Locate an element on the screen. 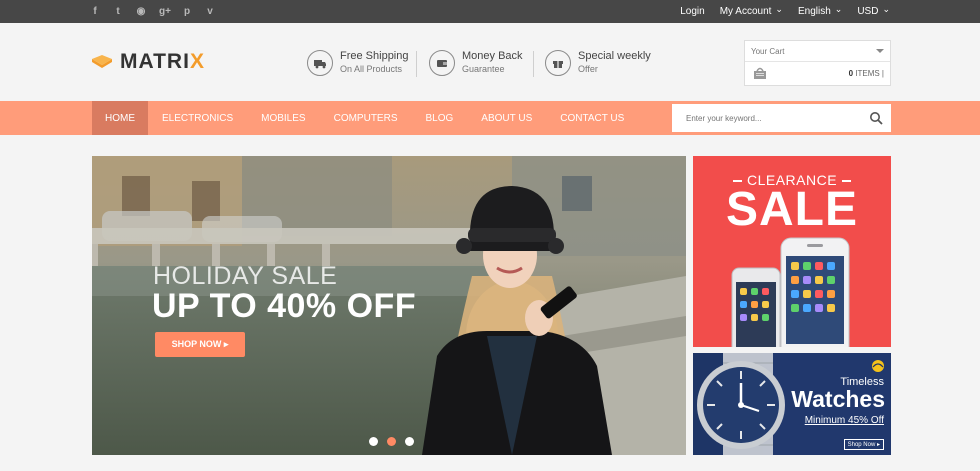  nav-electronics: ELECTRONICS is located at coordinates (197, 118).